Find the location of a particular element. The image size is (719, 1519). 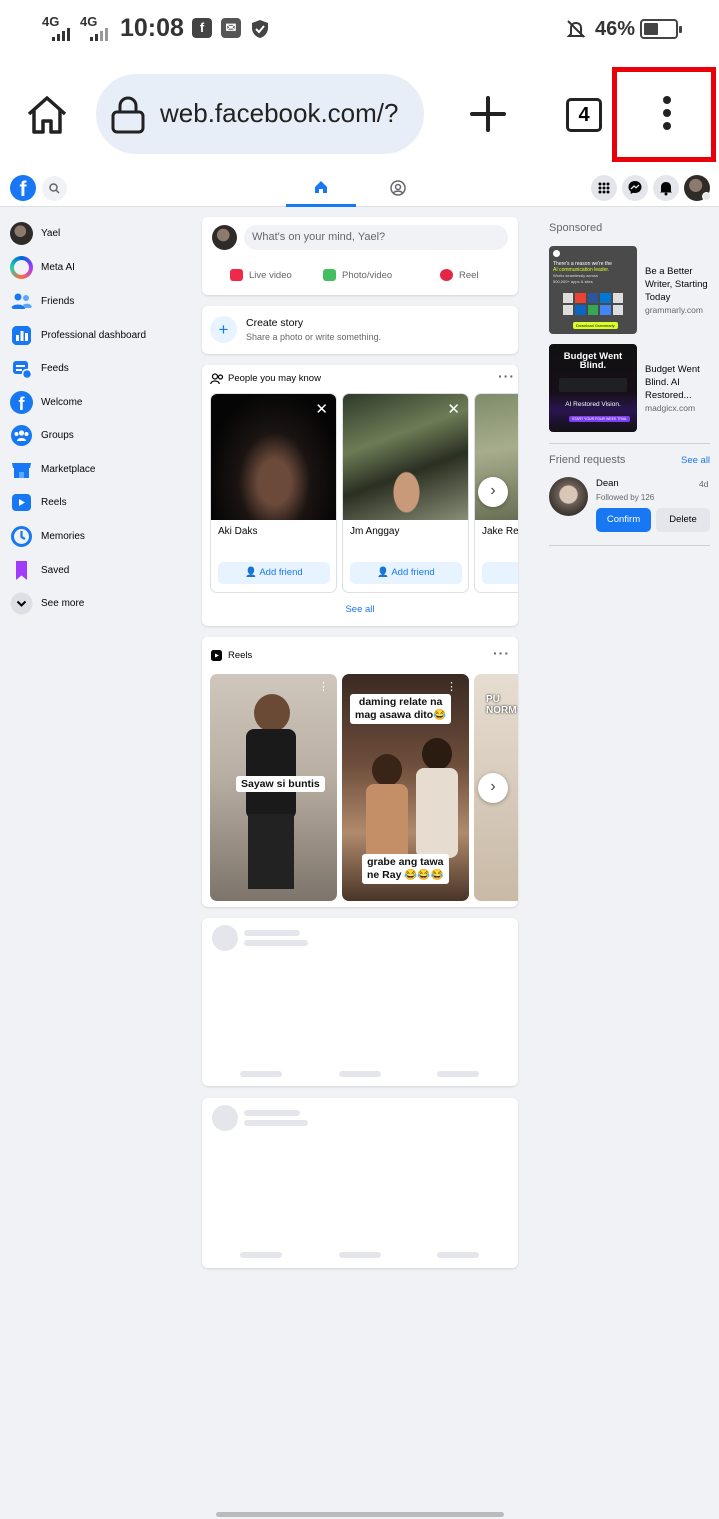

friend-requests-see-all-link: See all is located at coordinates (695, 460).